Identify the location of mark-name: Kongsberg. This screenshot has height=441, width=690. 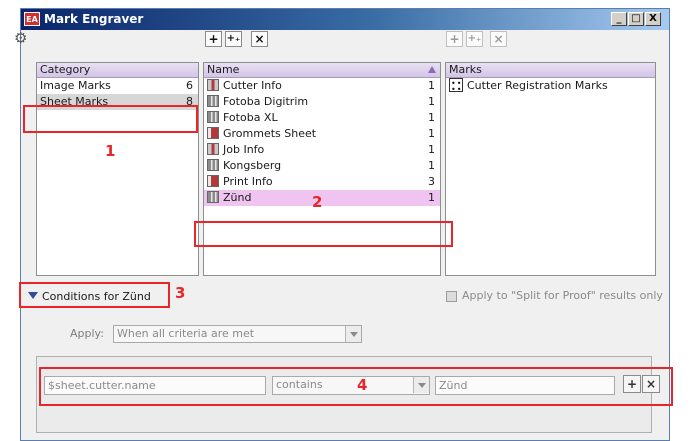
(252, 165).